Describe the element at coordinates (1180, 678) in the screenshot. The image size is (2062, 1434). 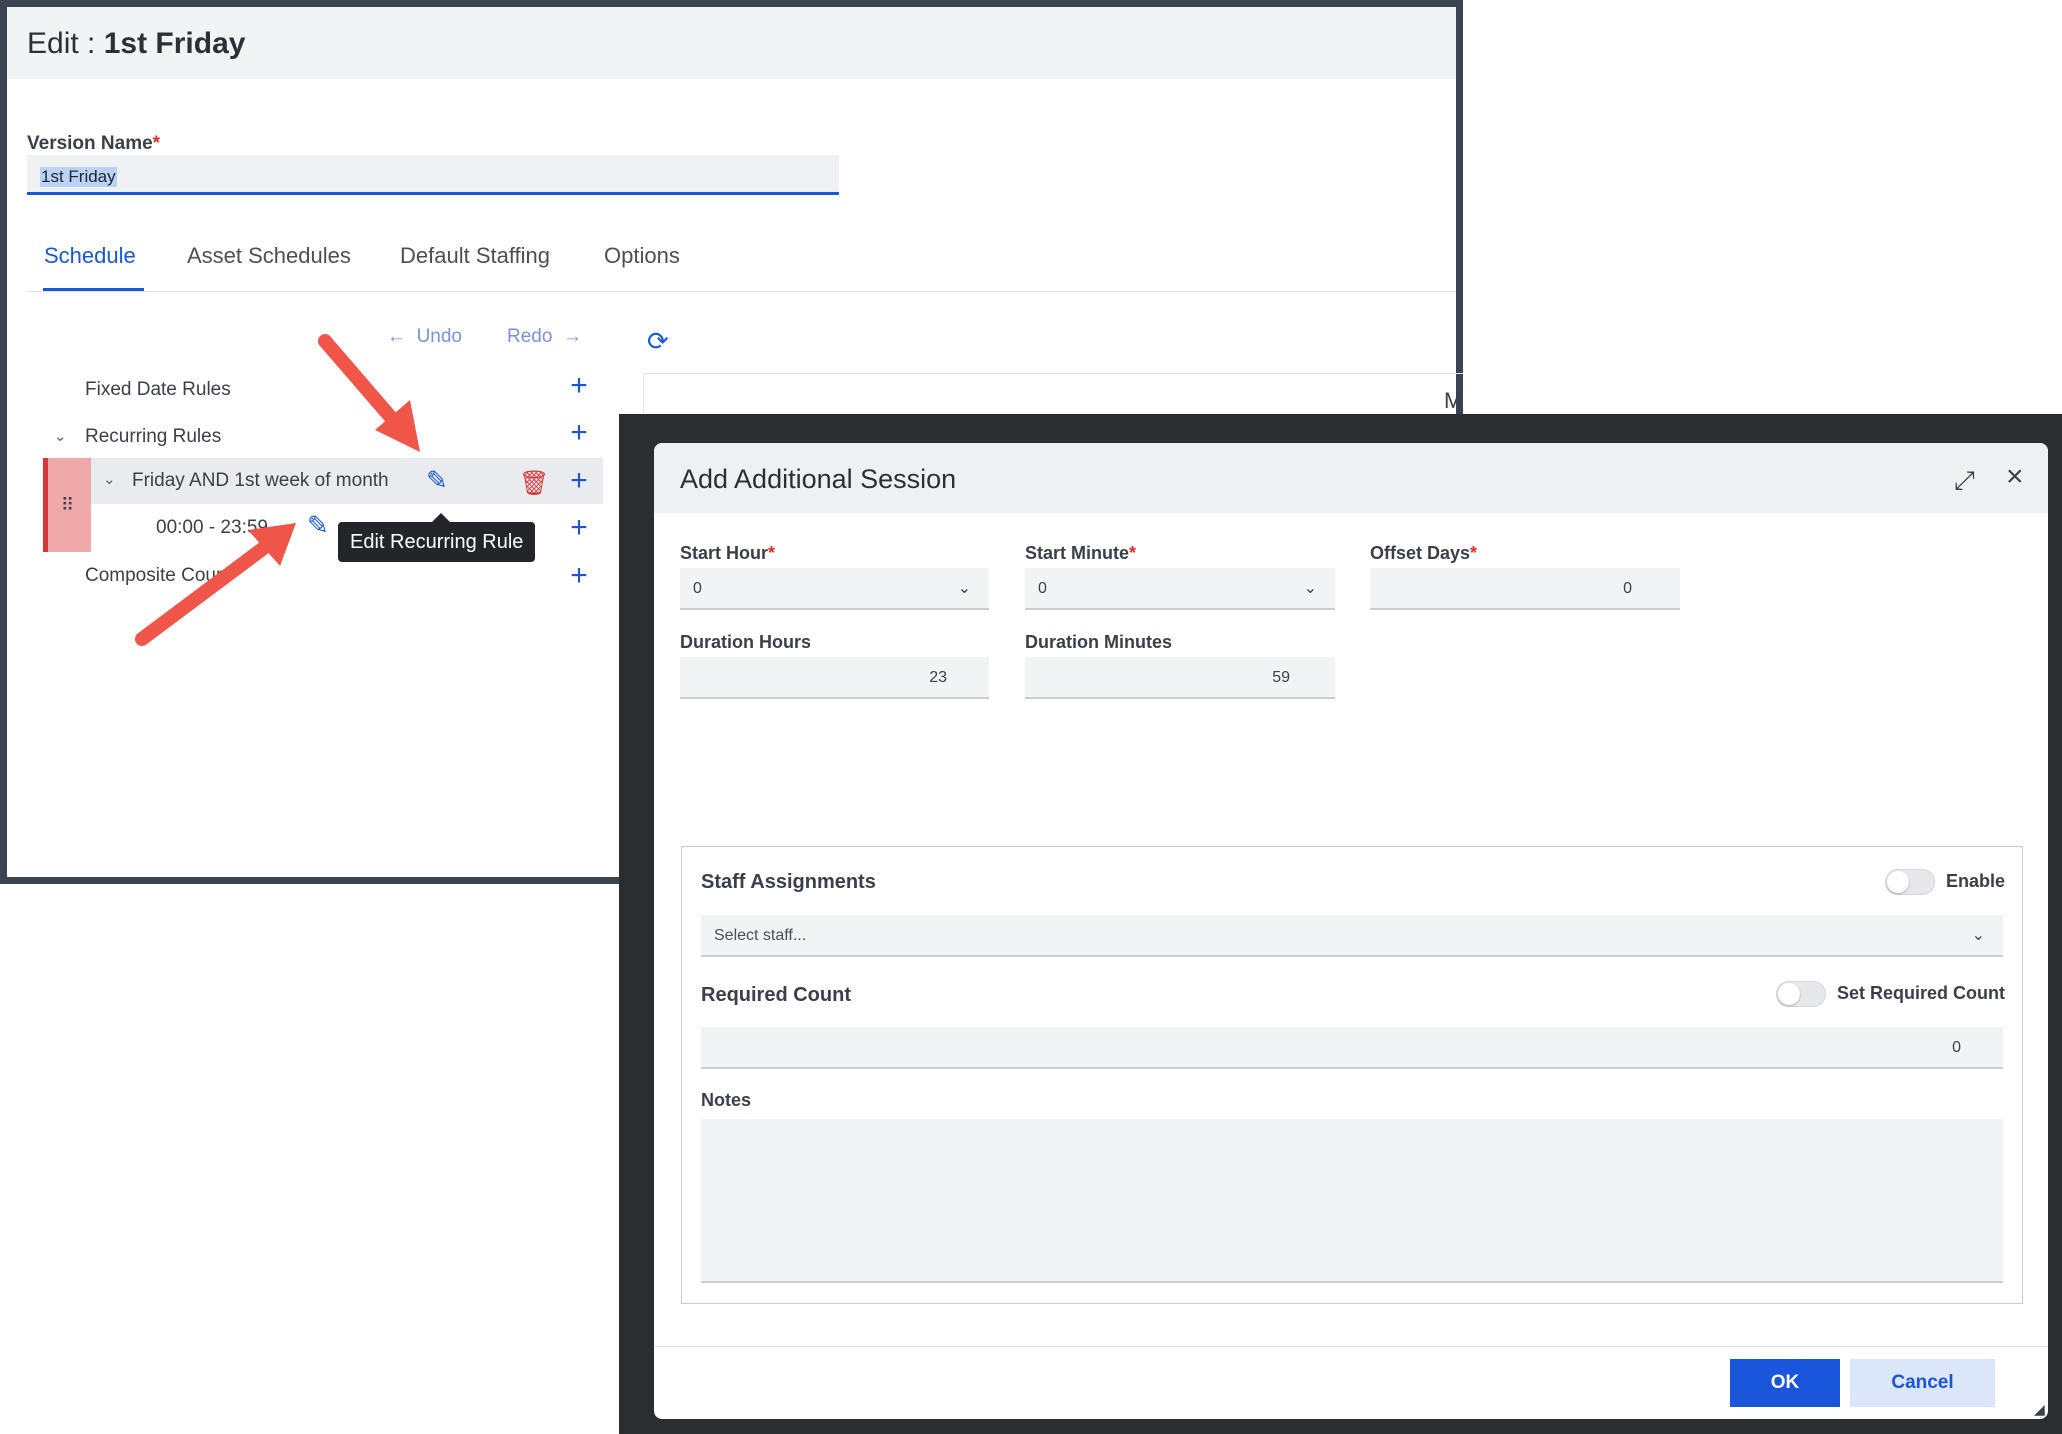
I see `duration-minutes-input: 59` at that location.